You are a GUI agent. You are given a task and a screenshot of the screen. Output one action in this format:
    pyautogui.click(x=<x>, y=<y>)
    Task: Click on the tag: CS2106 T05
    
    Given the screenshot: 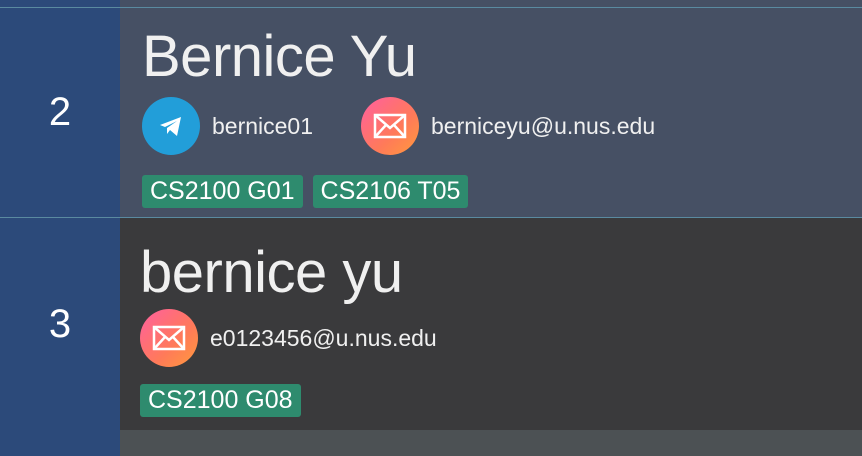 What is the action you would take?
    pyautogui.click(x=390, y=191)
    